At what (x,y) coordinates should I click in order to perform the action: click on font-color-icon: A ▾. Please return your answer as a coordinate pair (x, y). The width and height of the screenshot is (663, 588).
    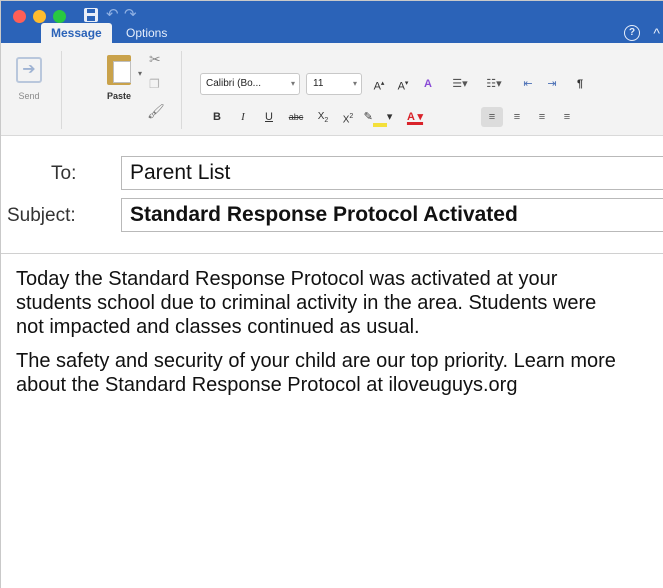
    Looking at the image, I should click on (415, 117).